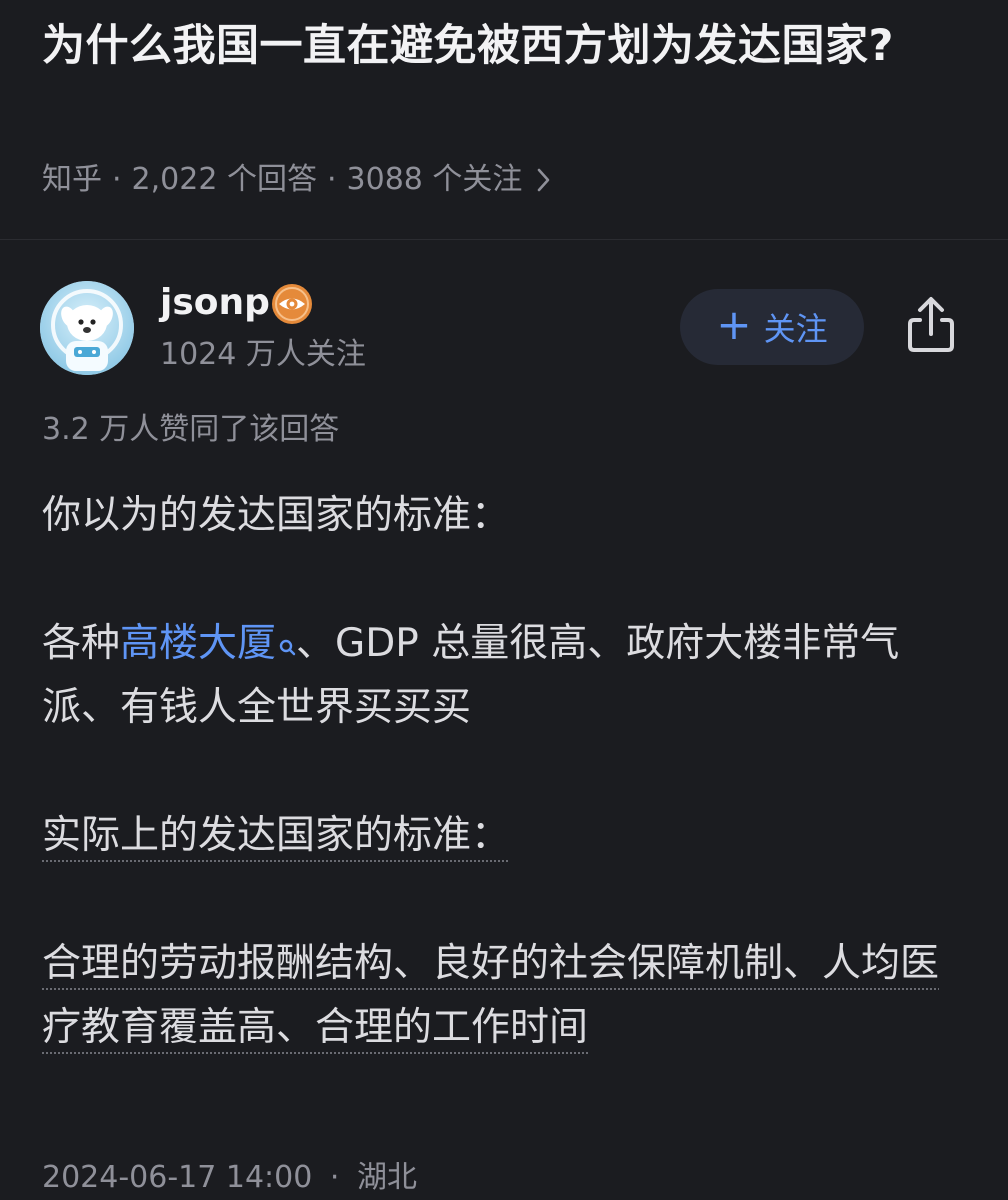 The image size is (1008, 1200). I want to click on meta-answer-count: 2,022 个回答, so click(224, 179).